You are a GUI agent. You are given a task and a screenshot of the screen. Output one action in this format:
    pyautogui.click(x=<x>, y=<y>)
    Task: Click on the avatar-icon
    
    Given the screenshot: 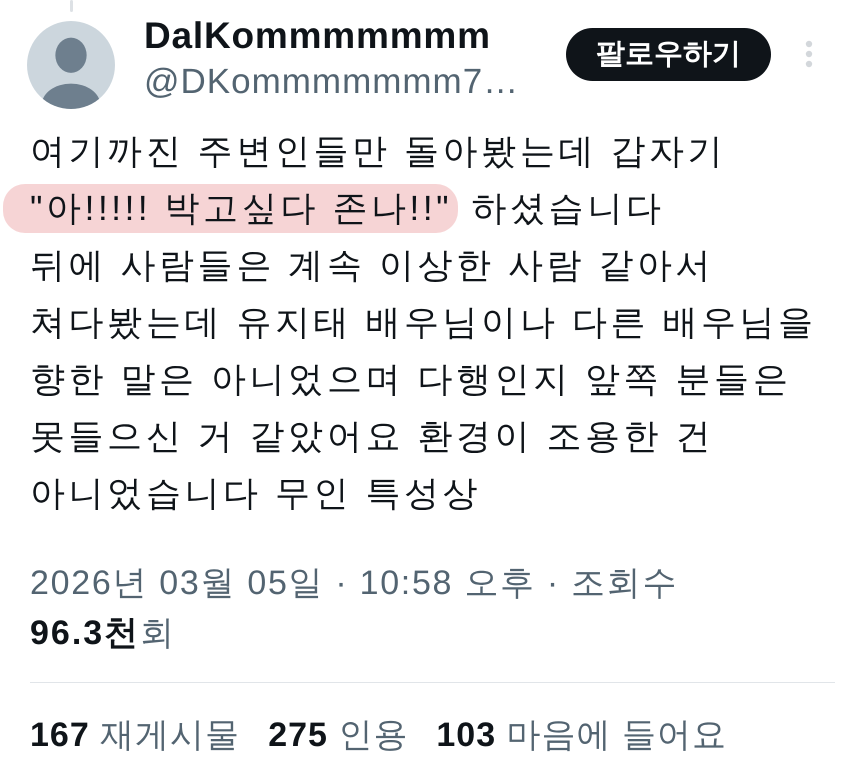 What is the action you would take?
    pyautogui.click(x=71, y=65)
    